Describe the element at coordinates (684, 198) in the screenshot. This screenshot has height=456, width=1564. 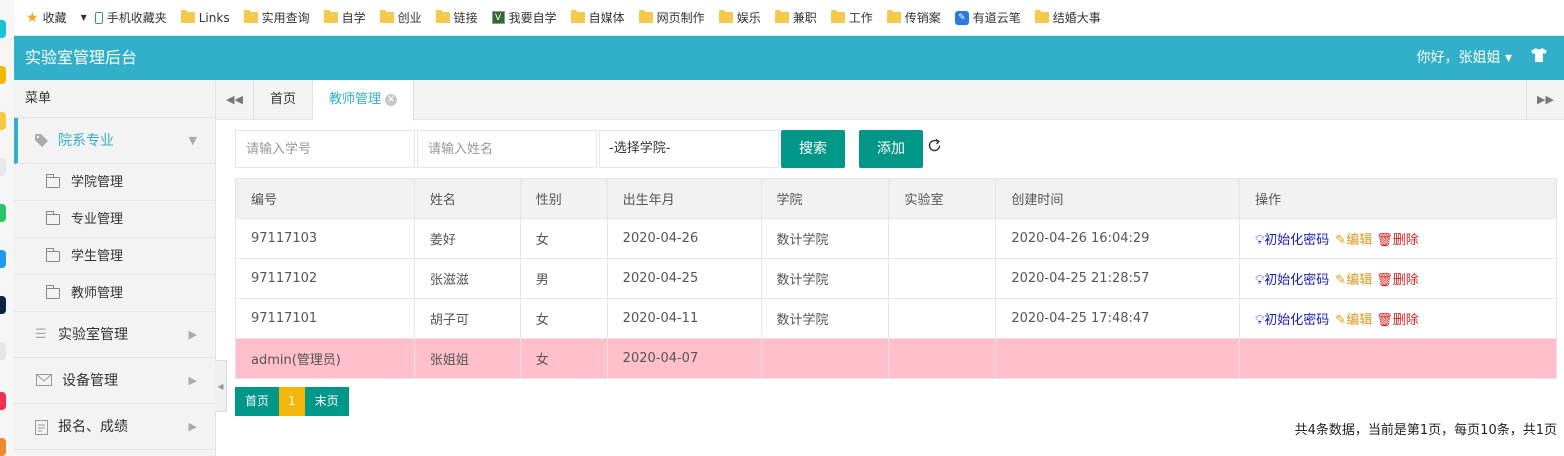
I see `column-header: 出生年月` at that location.